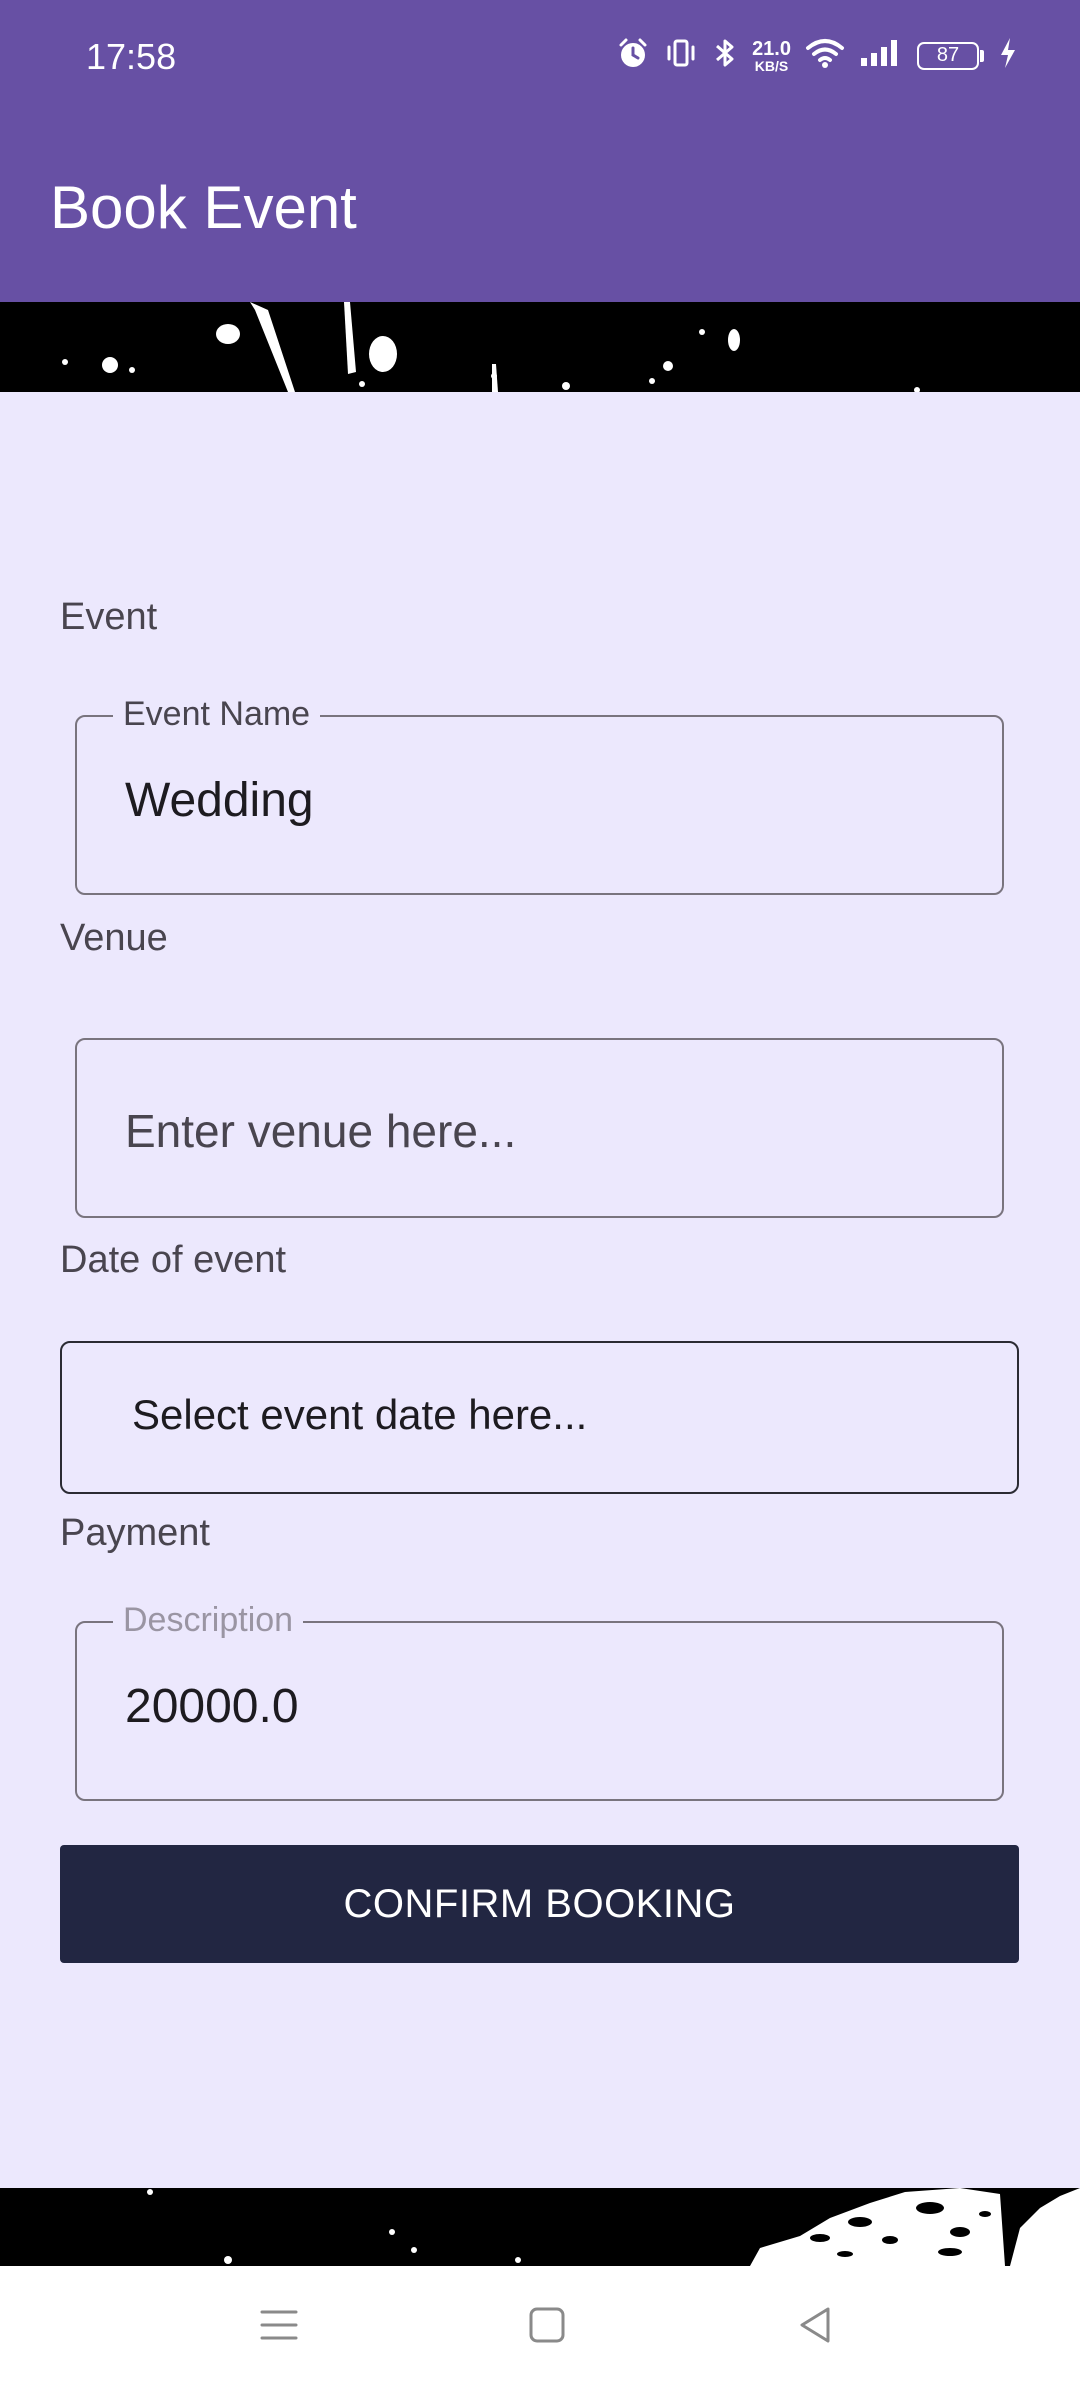  Describe the element at coordinates (173, 1260) in the screenshot. I see `date-section-label: Date of event` at that location.